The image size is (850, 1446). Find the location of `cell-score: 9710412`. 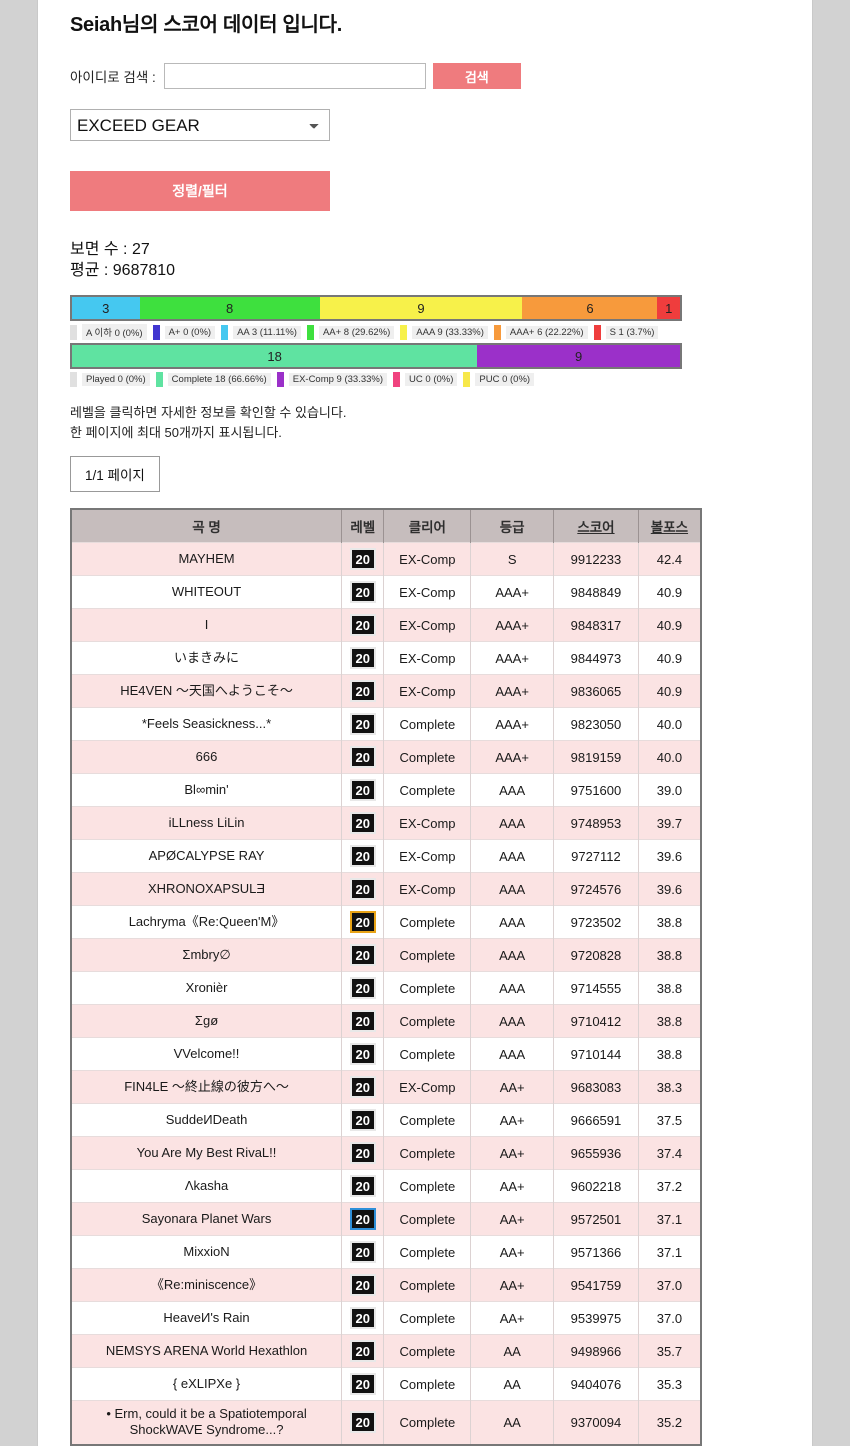

cell-score: 9710412 is located at coordinates (596, 1021).